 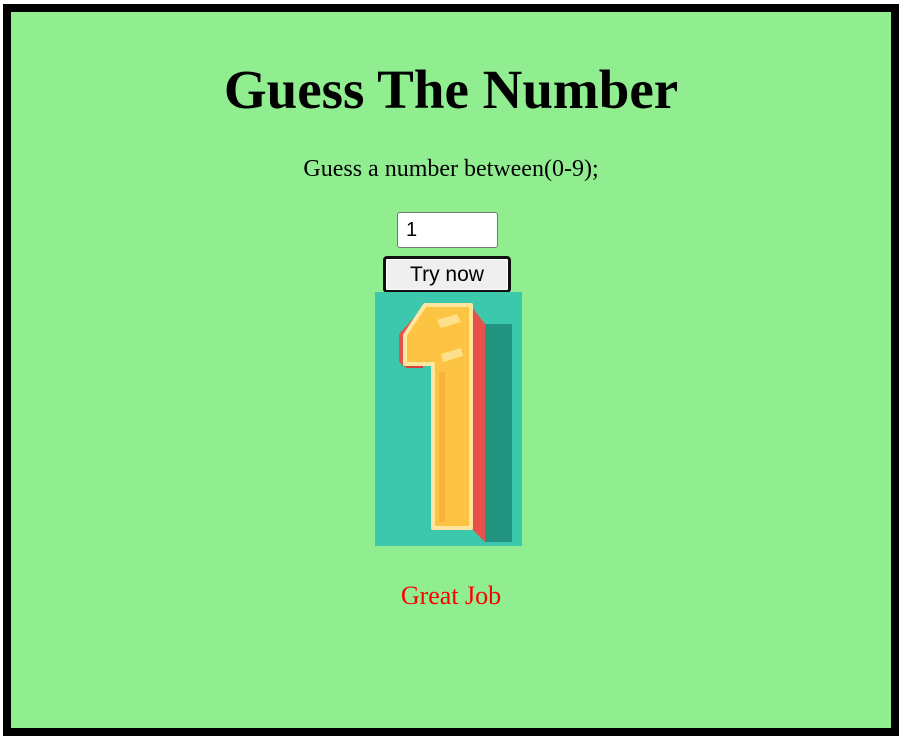 I want to click on try-now-button: Try now, so click(x=447, y=274).